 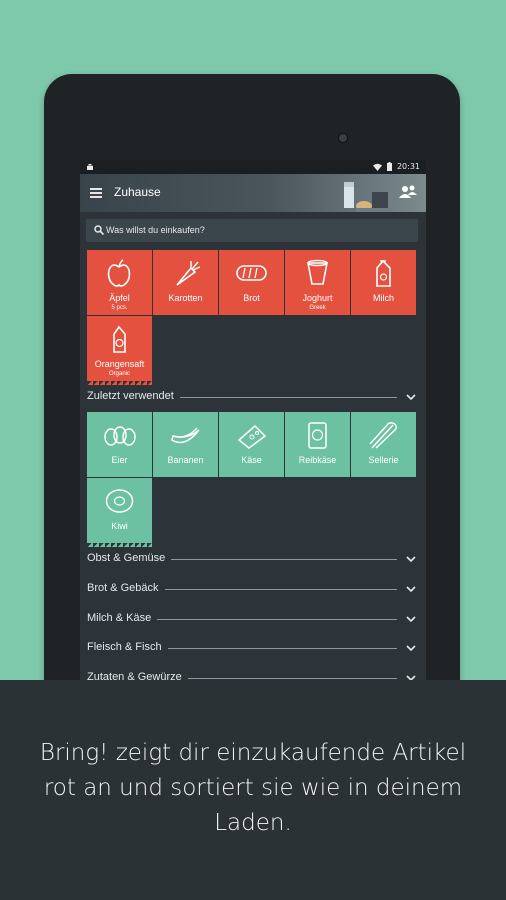 I want to click on item-label: Bananen, so click(x=185, y=460).